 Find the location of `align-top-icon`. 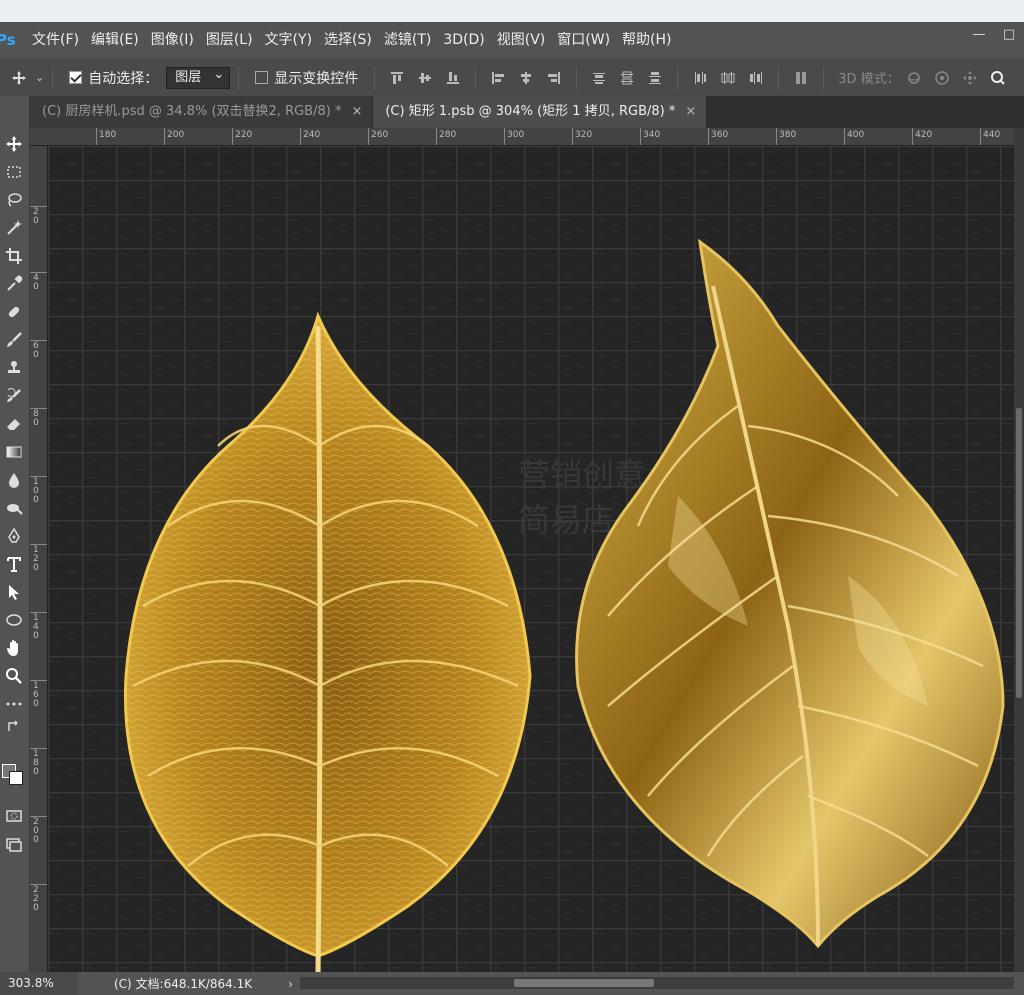

align-top-icon is located at coordinates (397, 78).